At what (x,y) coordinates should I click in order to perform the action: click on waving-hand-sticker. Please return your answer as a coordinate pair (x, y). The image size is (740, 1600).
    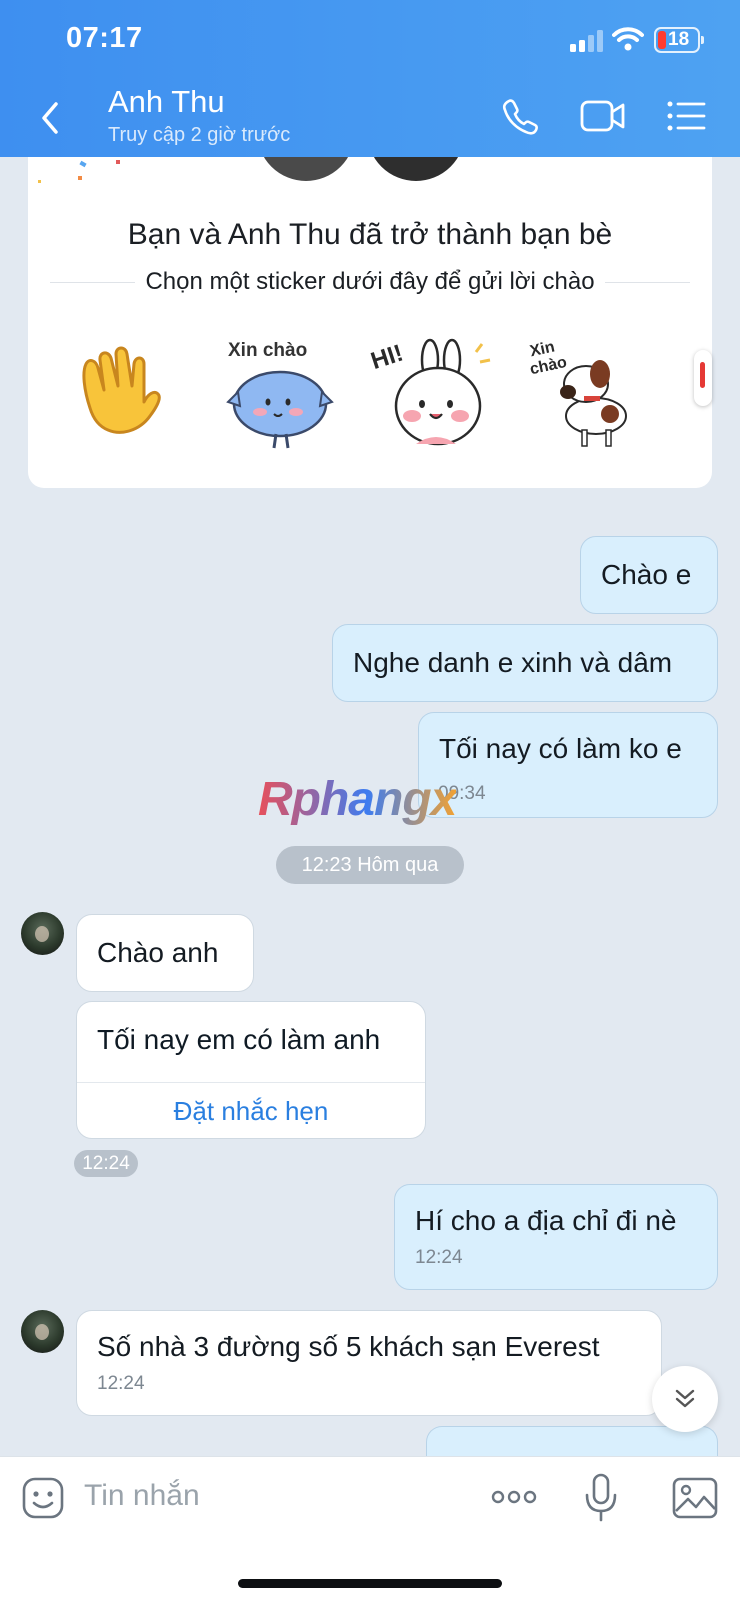
    Looking at the image, I should click on (122, 392).